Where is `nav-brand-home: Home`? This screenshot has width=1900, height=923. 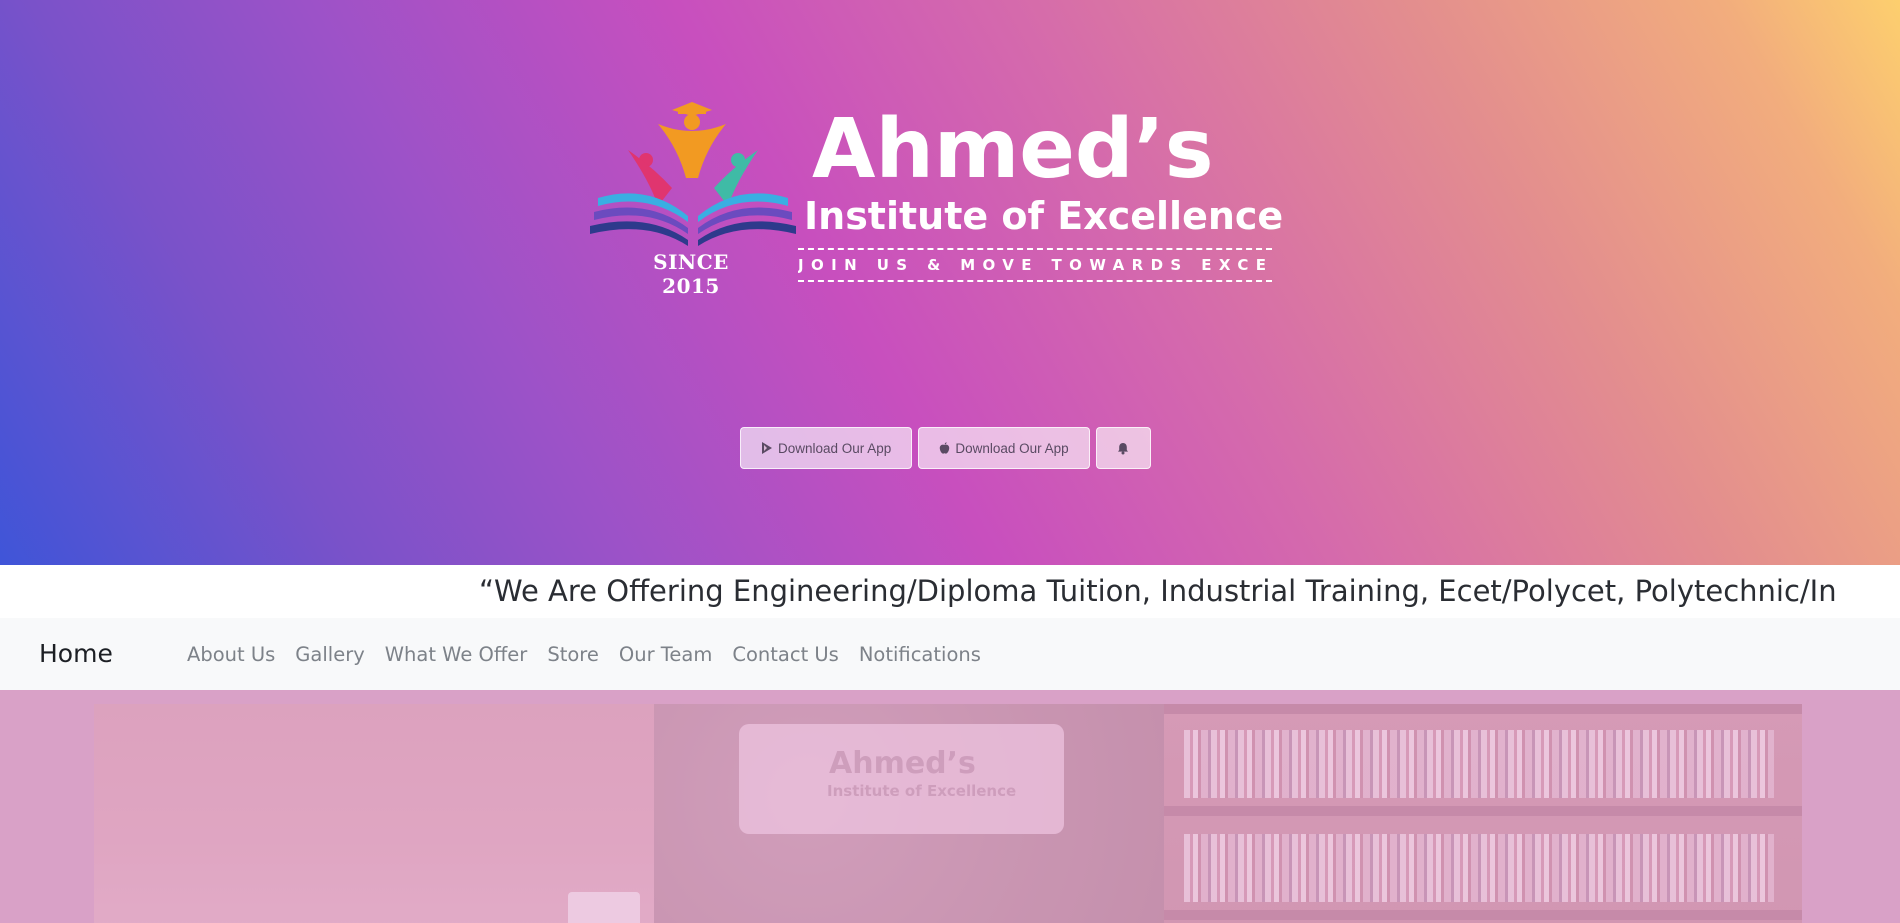 nav-brand-home: Home is located at coordinates (76, 654).